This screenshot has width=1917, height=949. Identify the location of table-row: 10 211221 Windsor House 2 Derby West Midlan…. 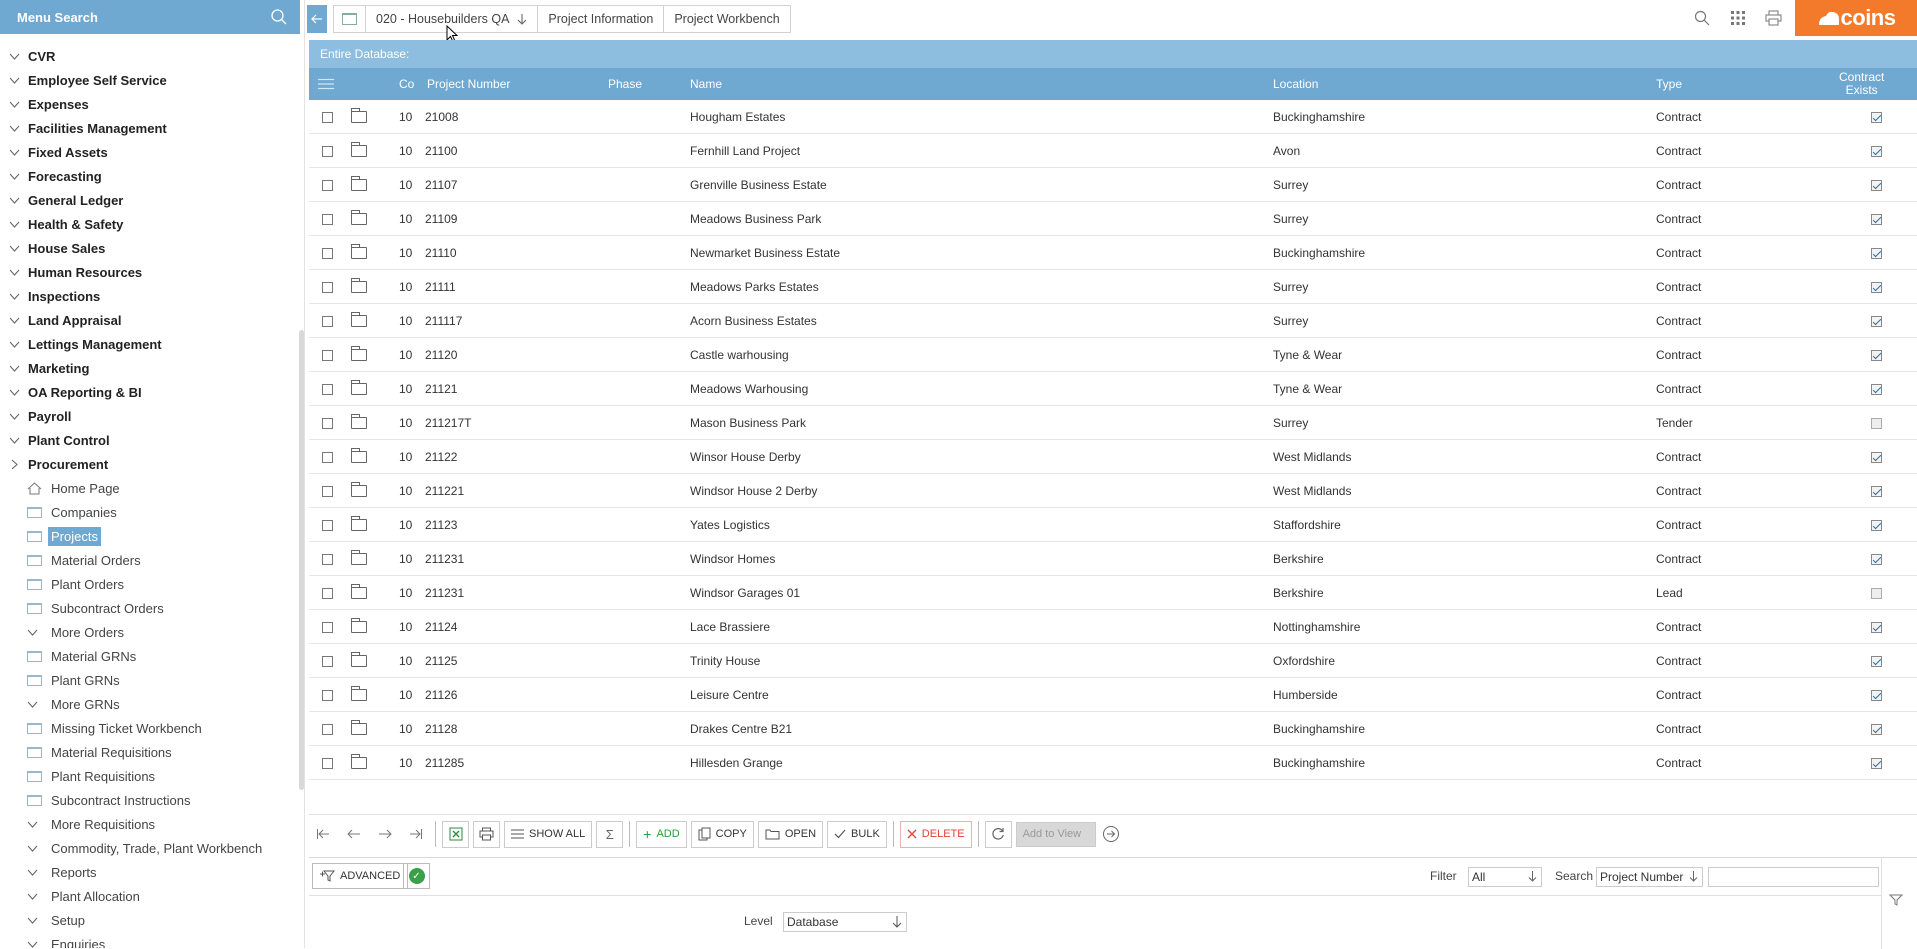
(1113, 491).